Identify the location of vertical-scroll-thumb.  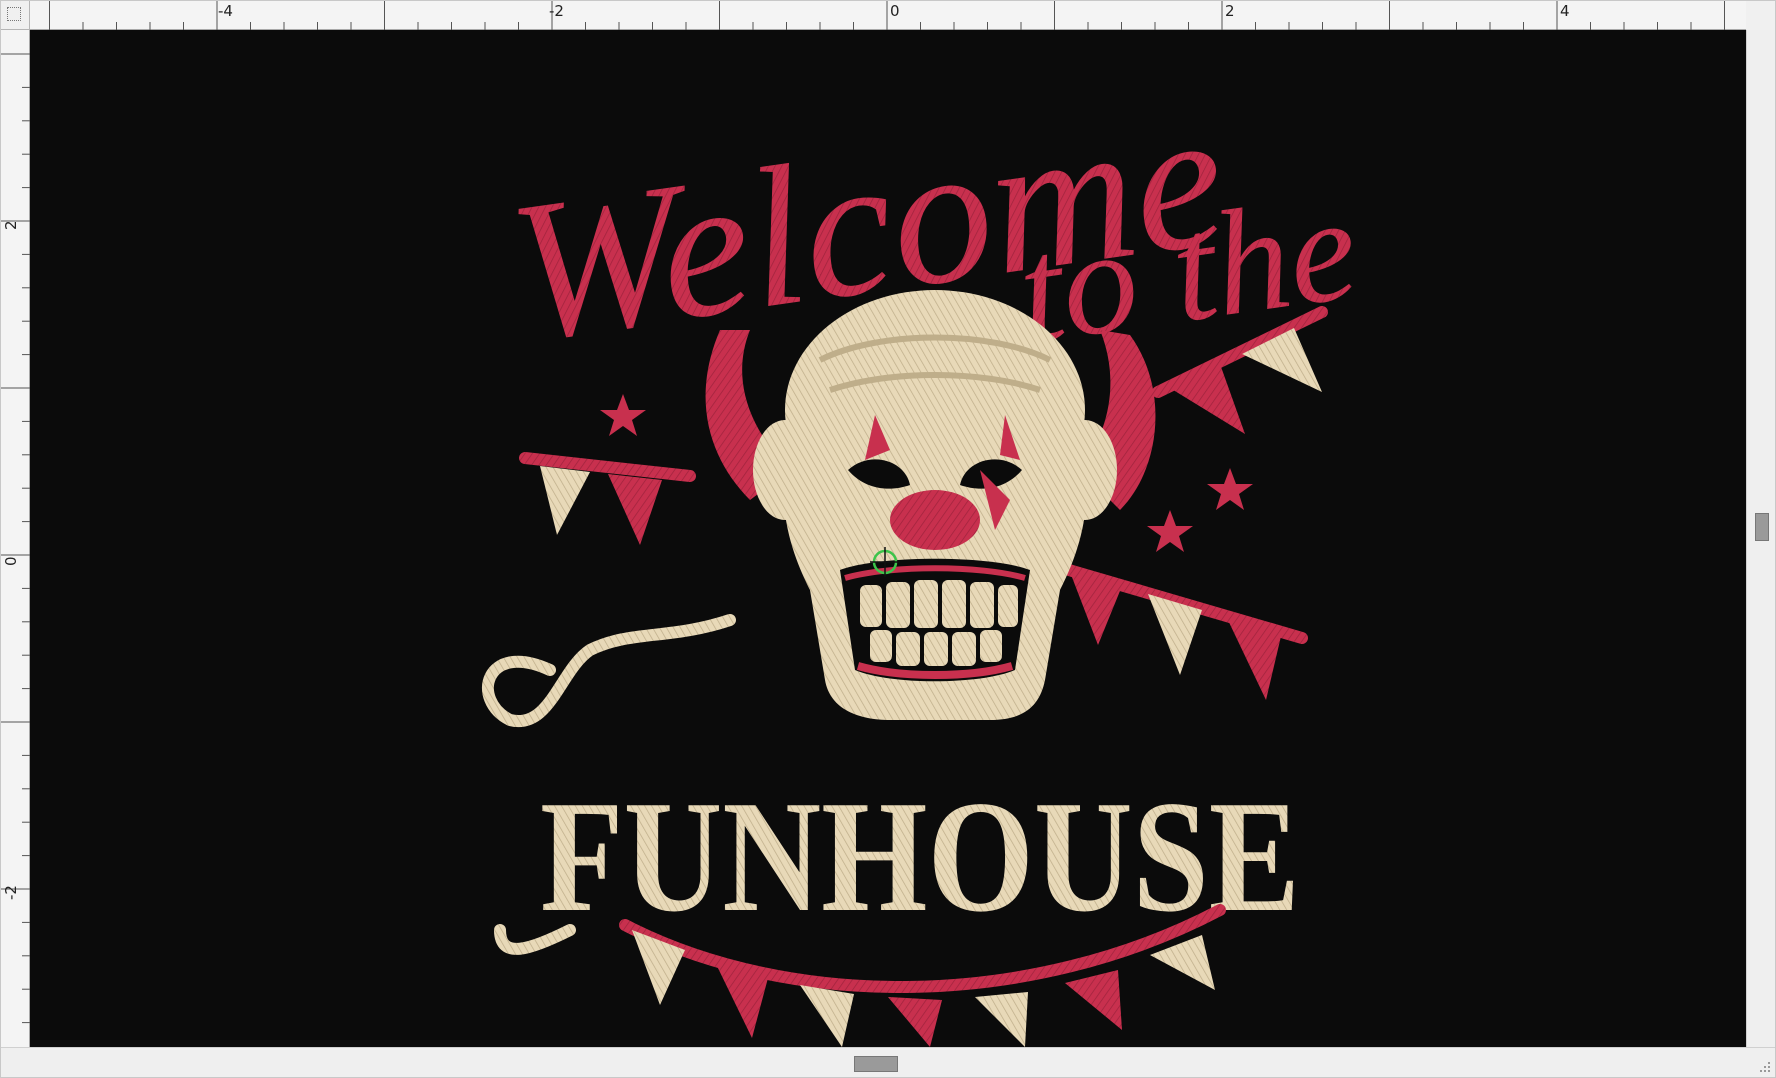
(1762, 527).